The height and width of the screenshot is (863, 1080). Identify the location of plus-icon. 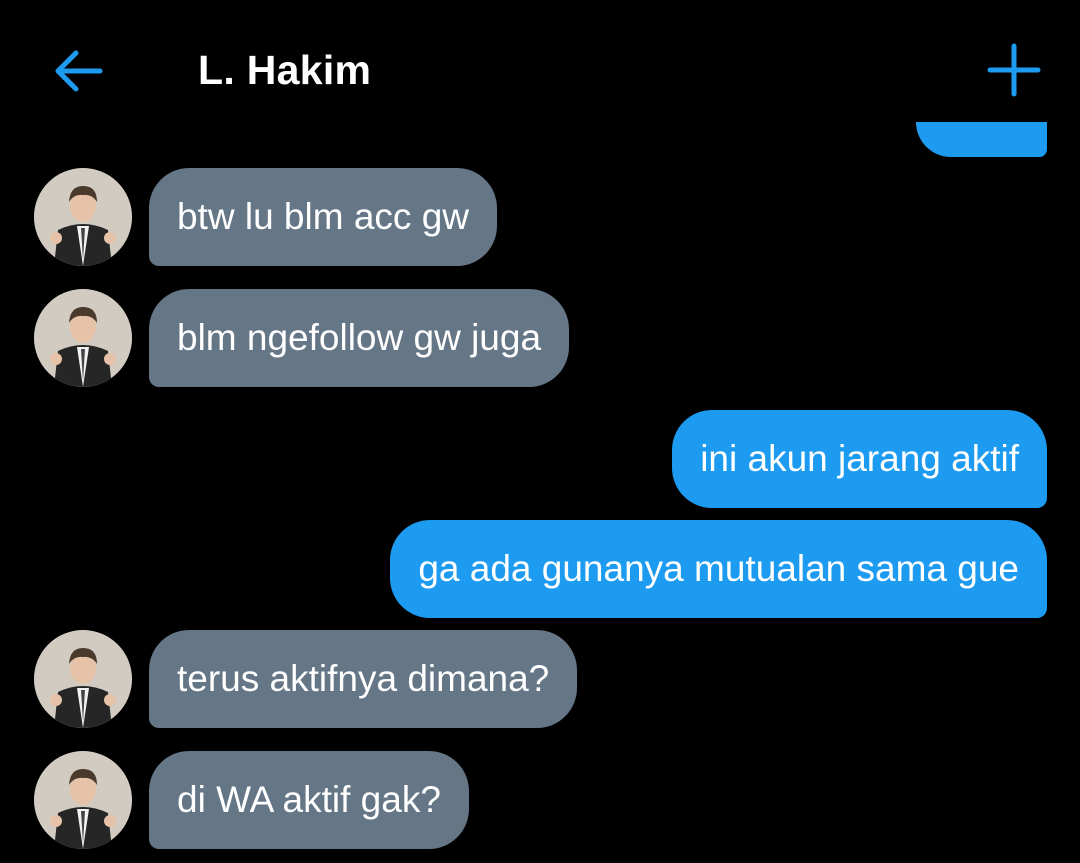
(1014, 70).